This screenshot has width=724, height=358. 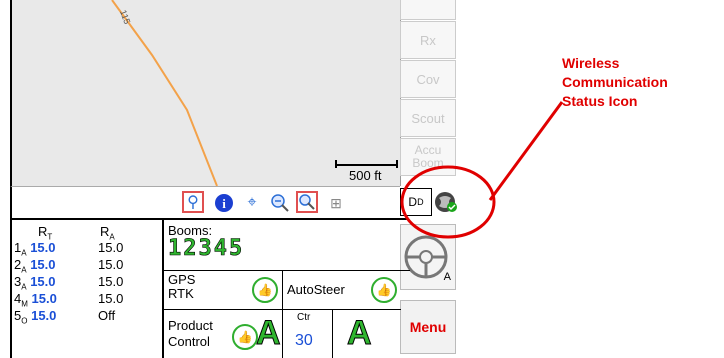 What do you see at coordinates (182, 279) in the screenshot?
I see `gps-label: GPS` at bounding box center [182, 279].